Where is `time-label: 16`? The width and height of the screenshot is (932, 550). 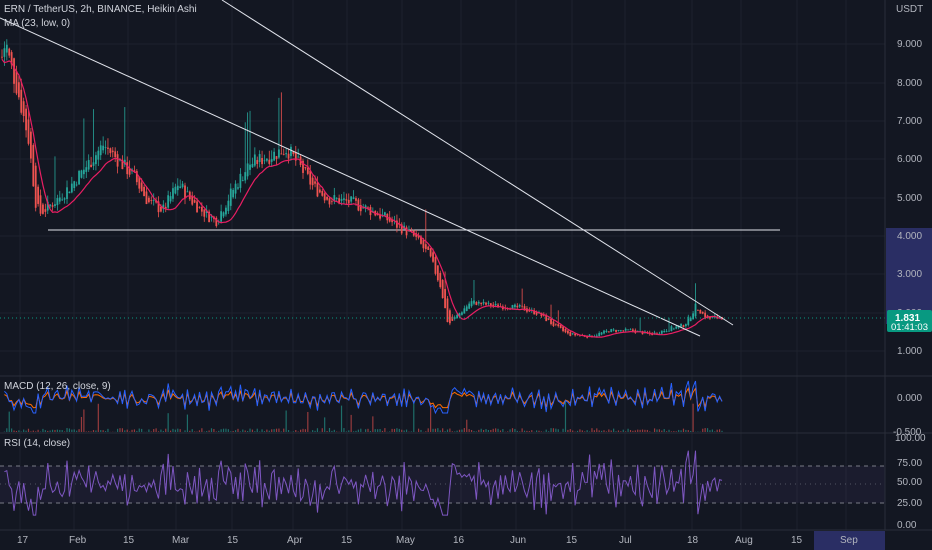
time-label: 16 is located at coordinates (459, 540).